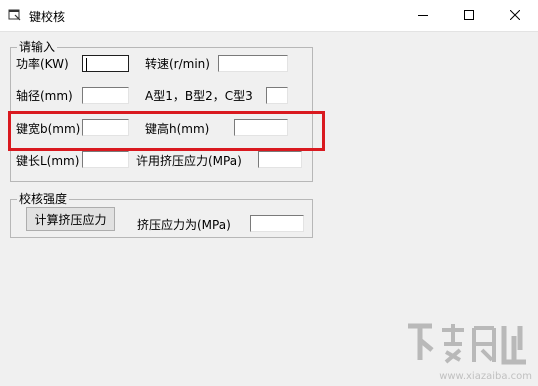 The image size is (538, 386). I want to click on calculate-stress-button: 计算挤压应力, so click(70, 219).